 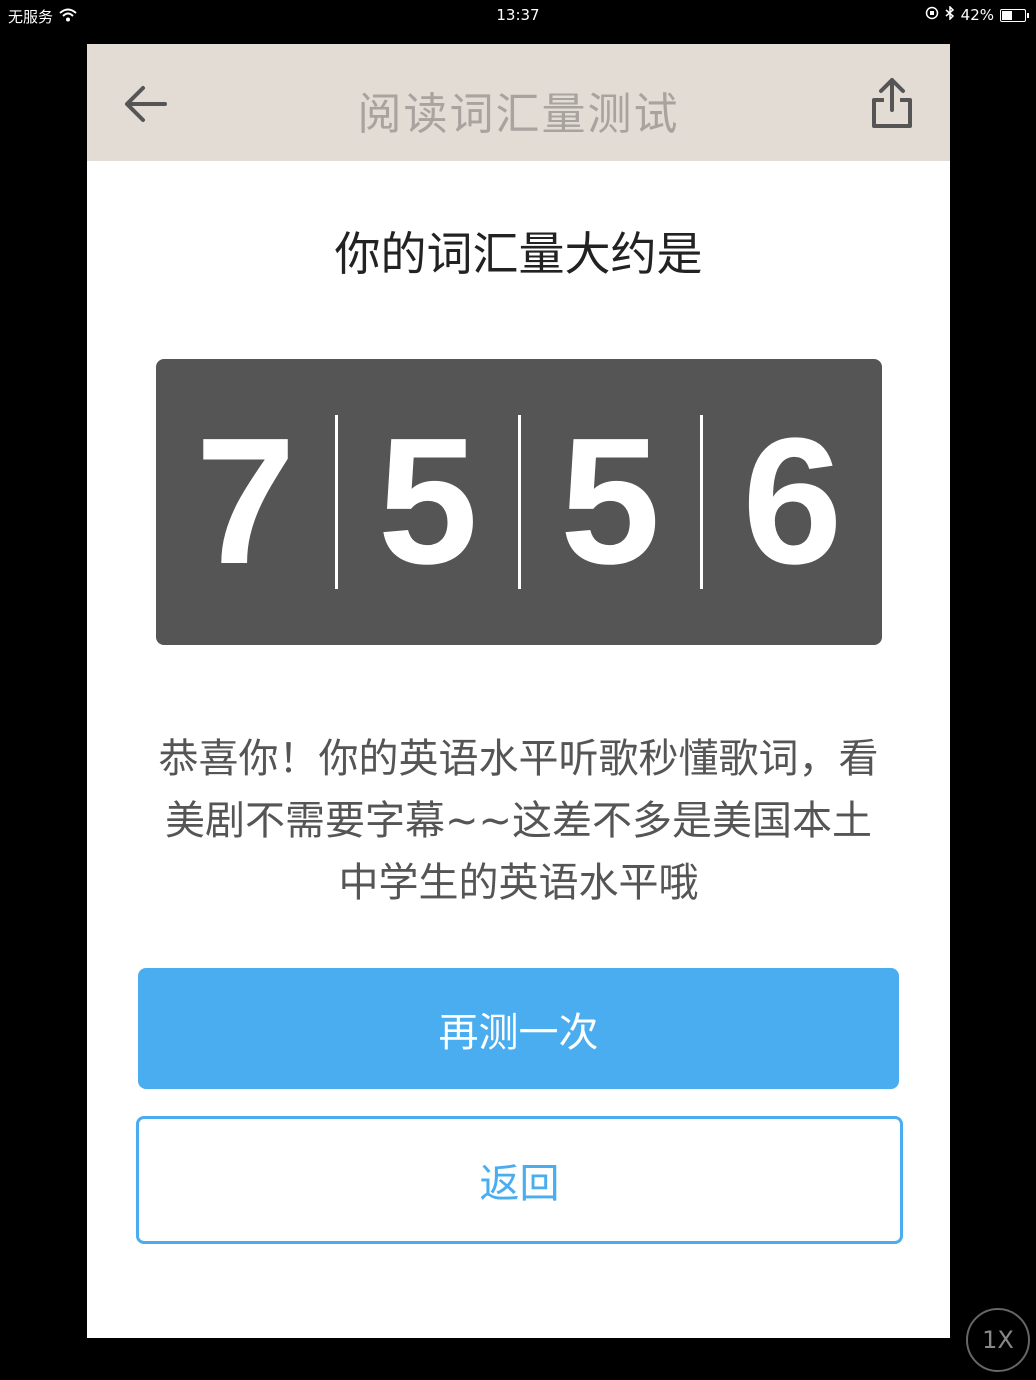 I want to click on status-right: 42%, so click(x=977, y=14).